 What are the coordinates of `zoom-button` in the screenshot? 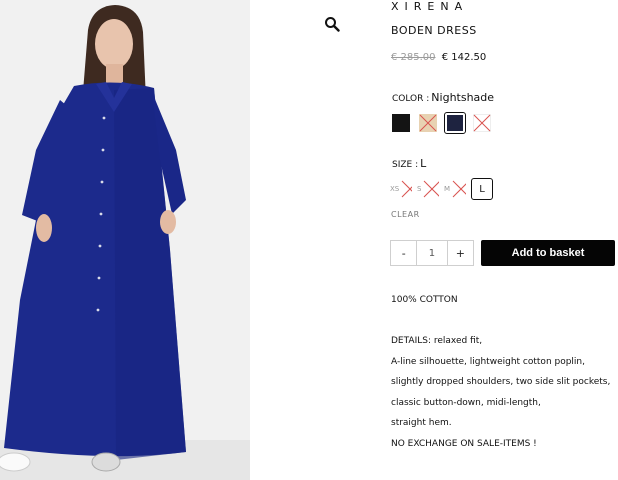 It's located at (332, 24).